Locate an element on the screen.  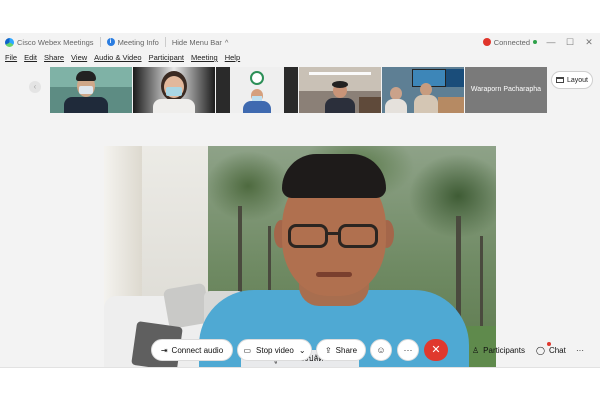
app-title: Cisco Webex Meetings is located at coordinates (49, 42).